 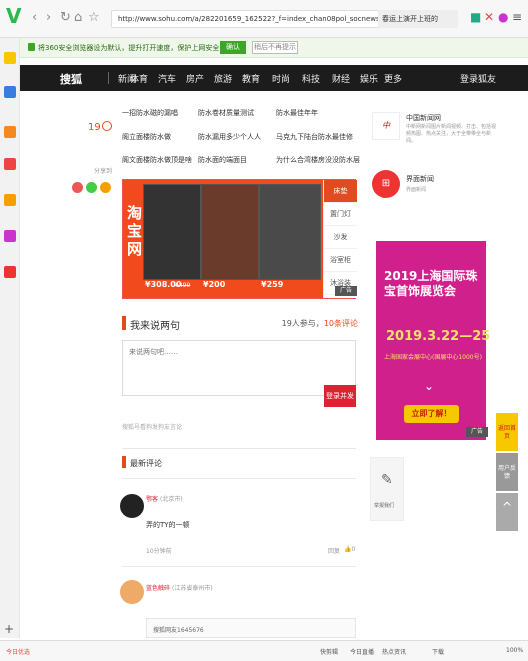 I want to click on comment-user: 鄂客, so click(x=152, y=498).